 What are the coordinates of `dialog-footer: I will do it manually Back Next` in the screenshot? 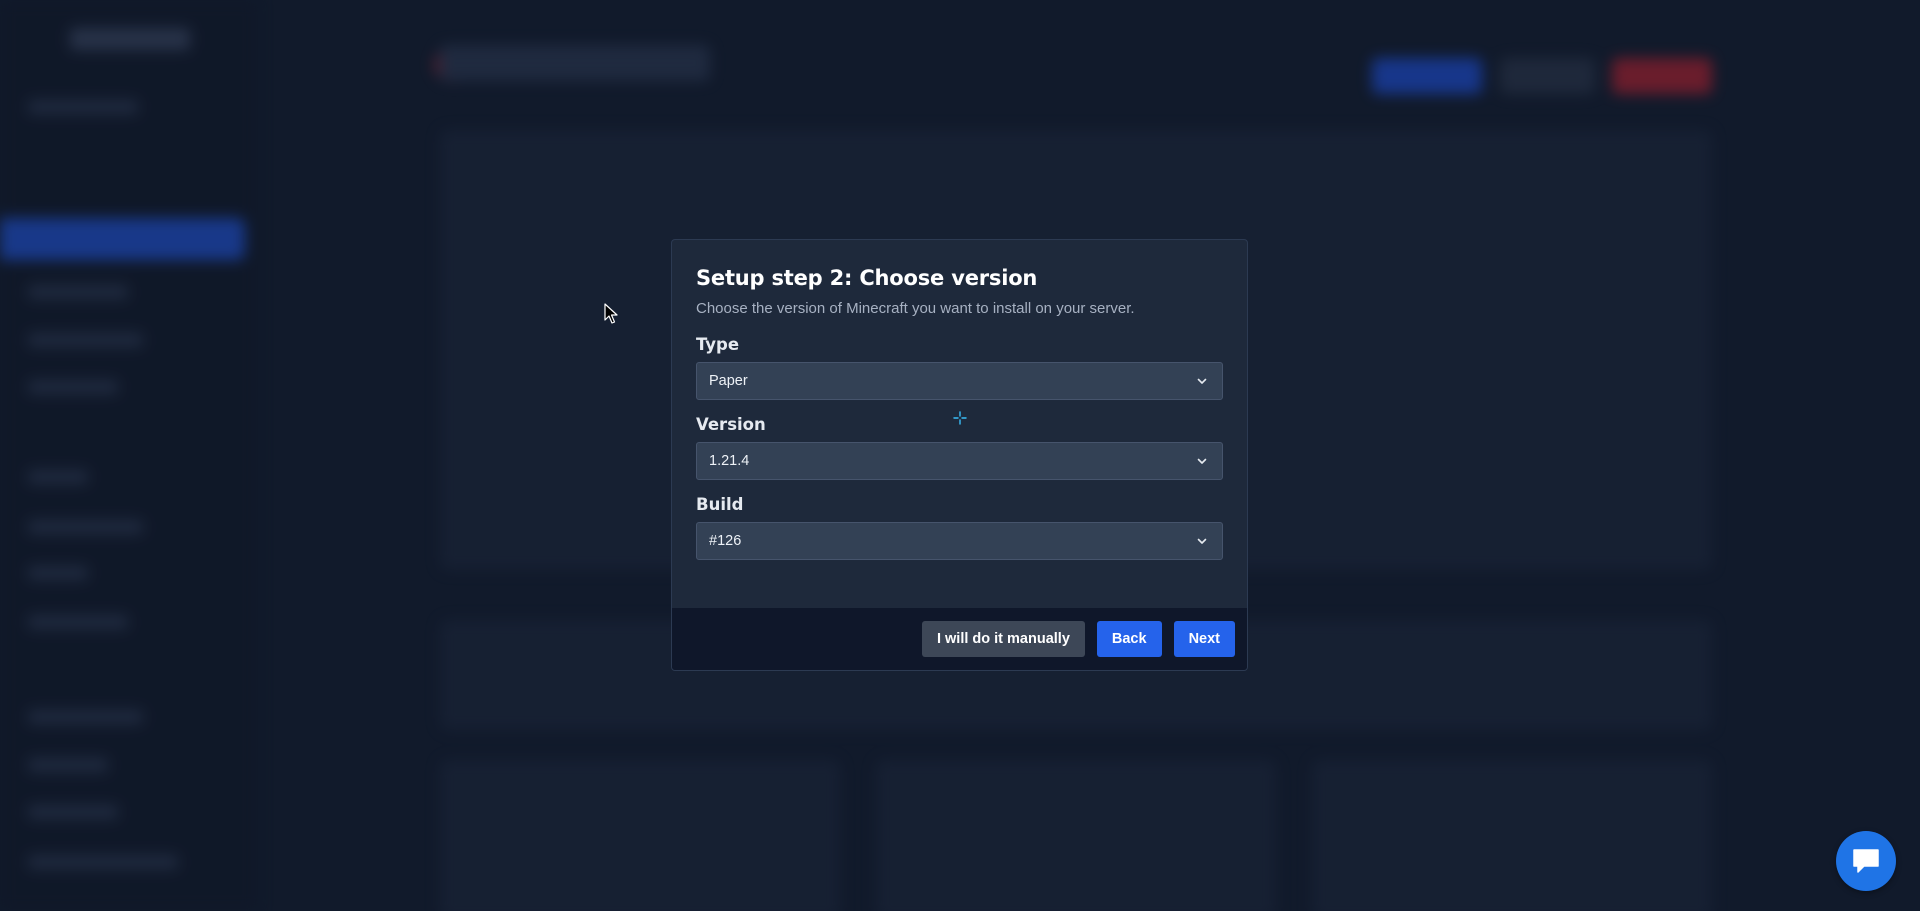 It's located at (959, 639).